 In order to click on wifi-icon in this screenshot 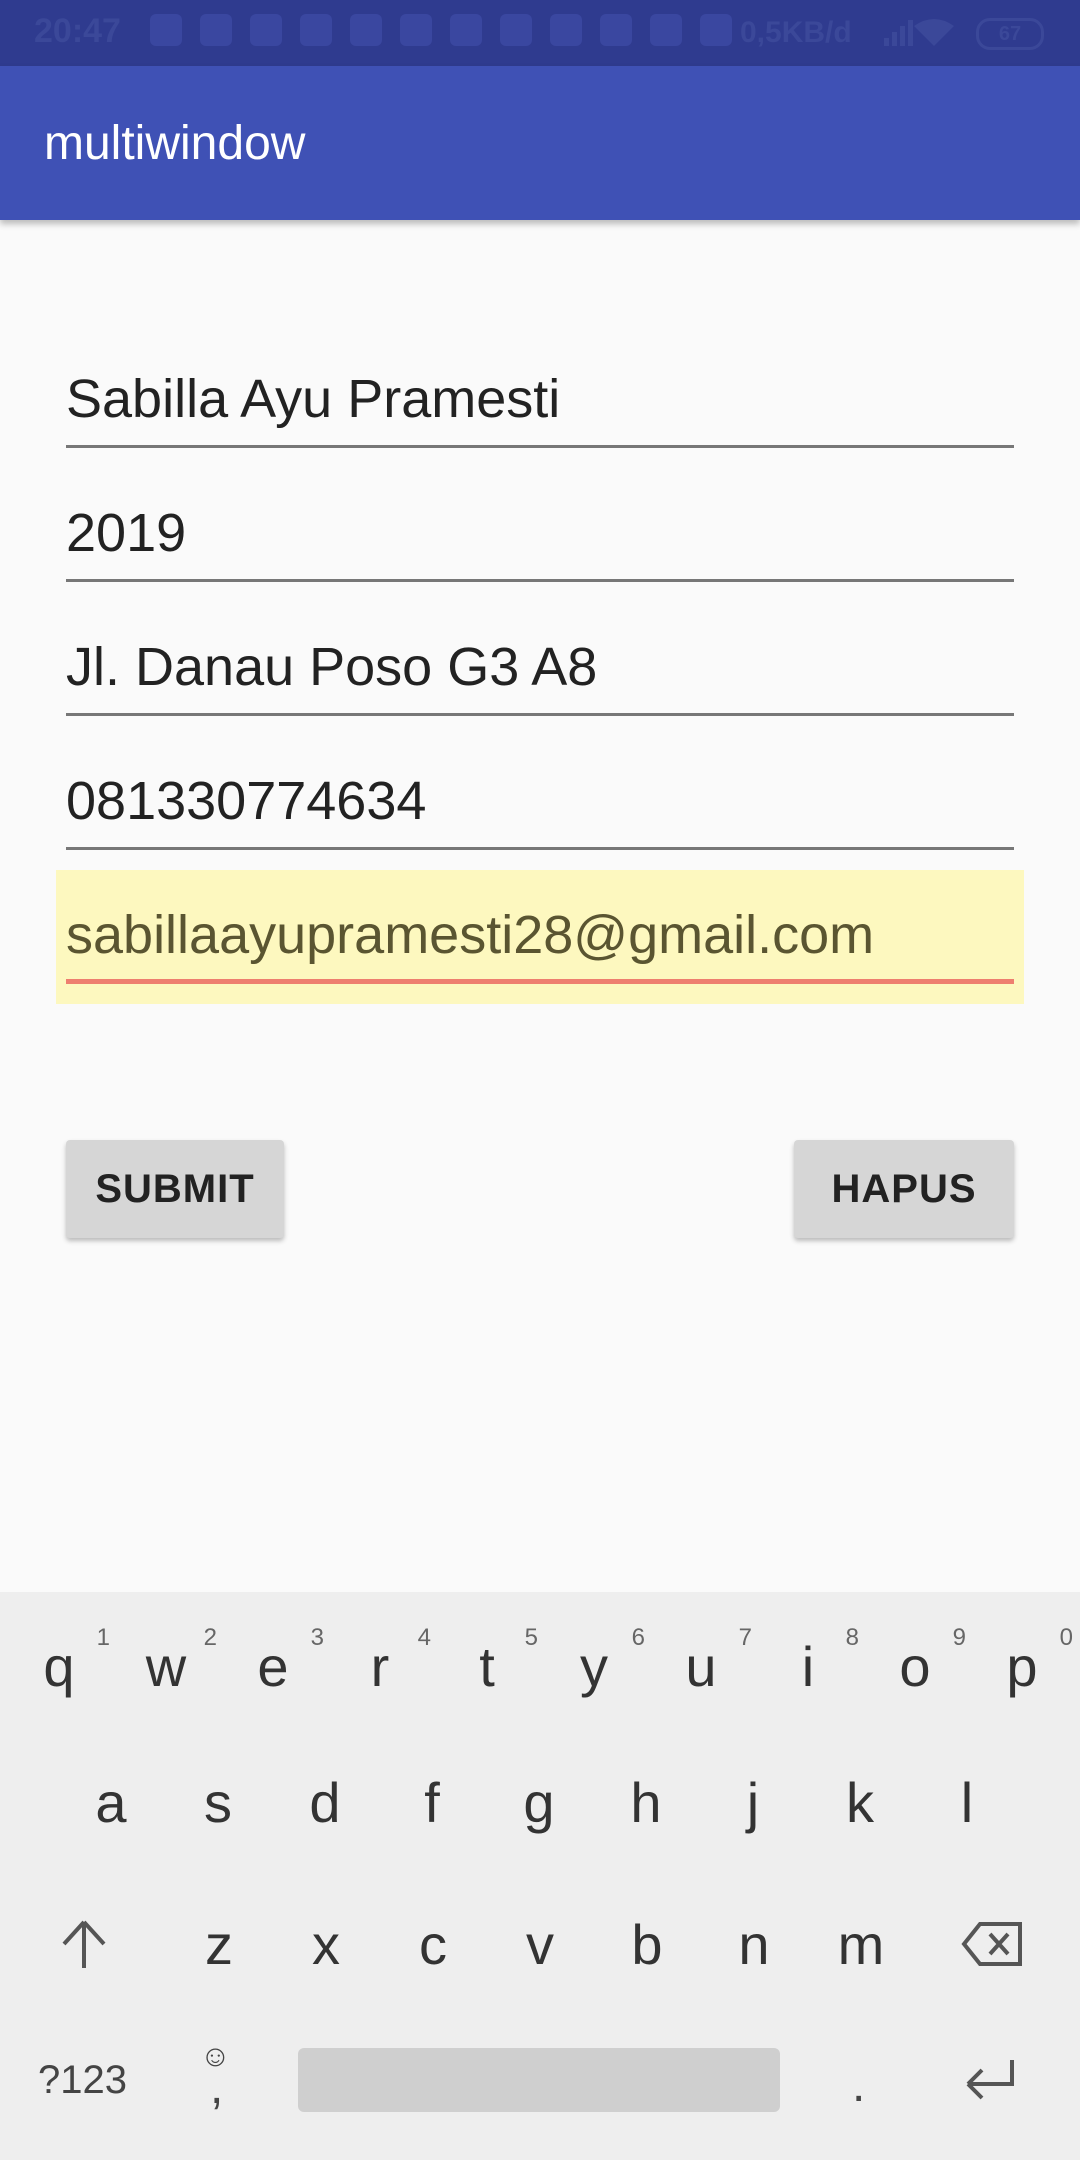, I will do `click(934, 32)`.